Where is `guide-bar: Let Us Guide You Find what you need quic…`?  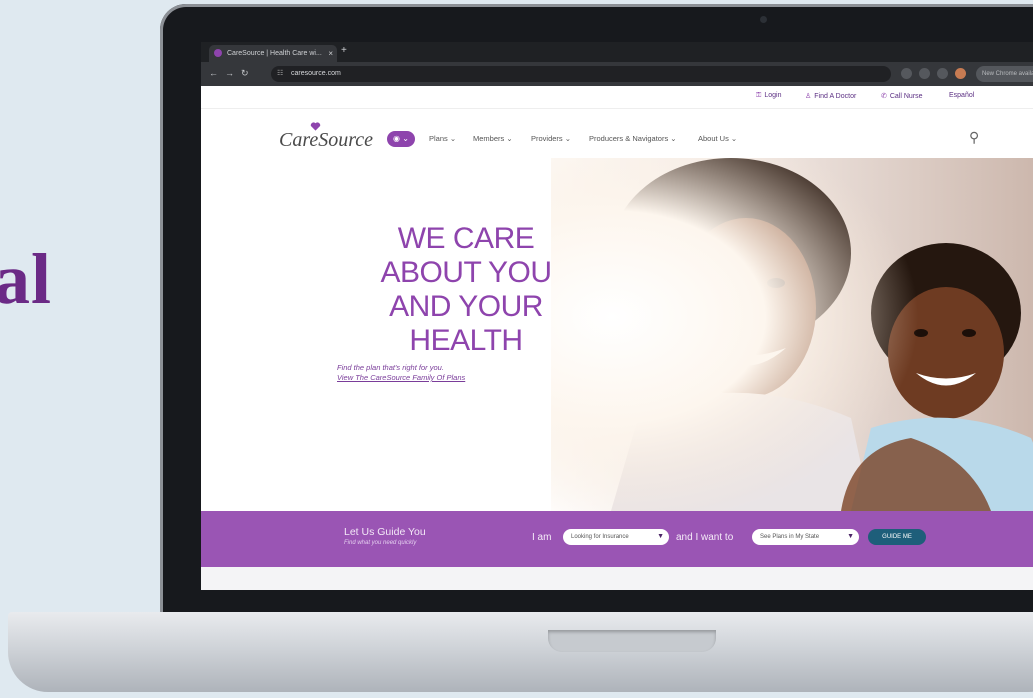 guide-bar: Let Us Guide You Find what you need quic… is located at coordinates (617, 539).